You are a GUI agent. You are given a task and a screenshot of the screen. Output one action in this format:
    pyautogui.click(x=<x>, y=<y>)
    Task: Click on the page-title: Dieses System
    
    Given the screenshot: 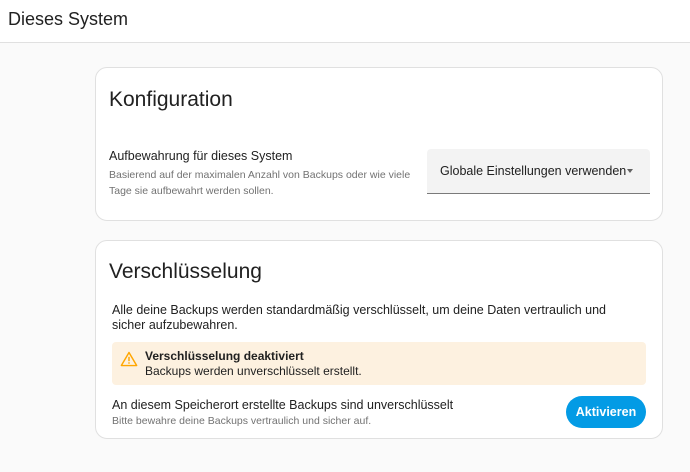 What is the action you would take?
    pyautogui.click(x=68, y=19)
    